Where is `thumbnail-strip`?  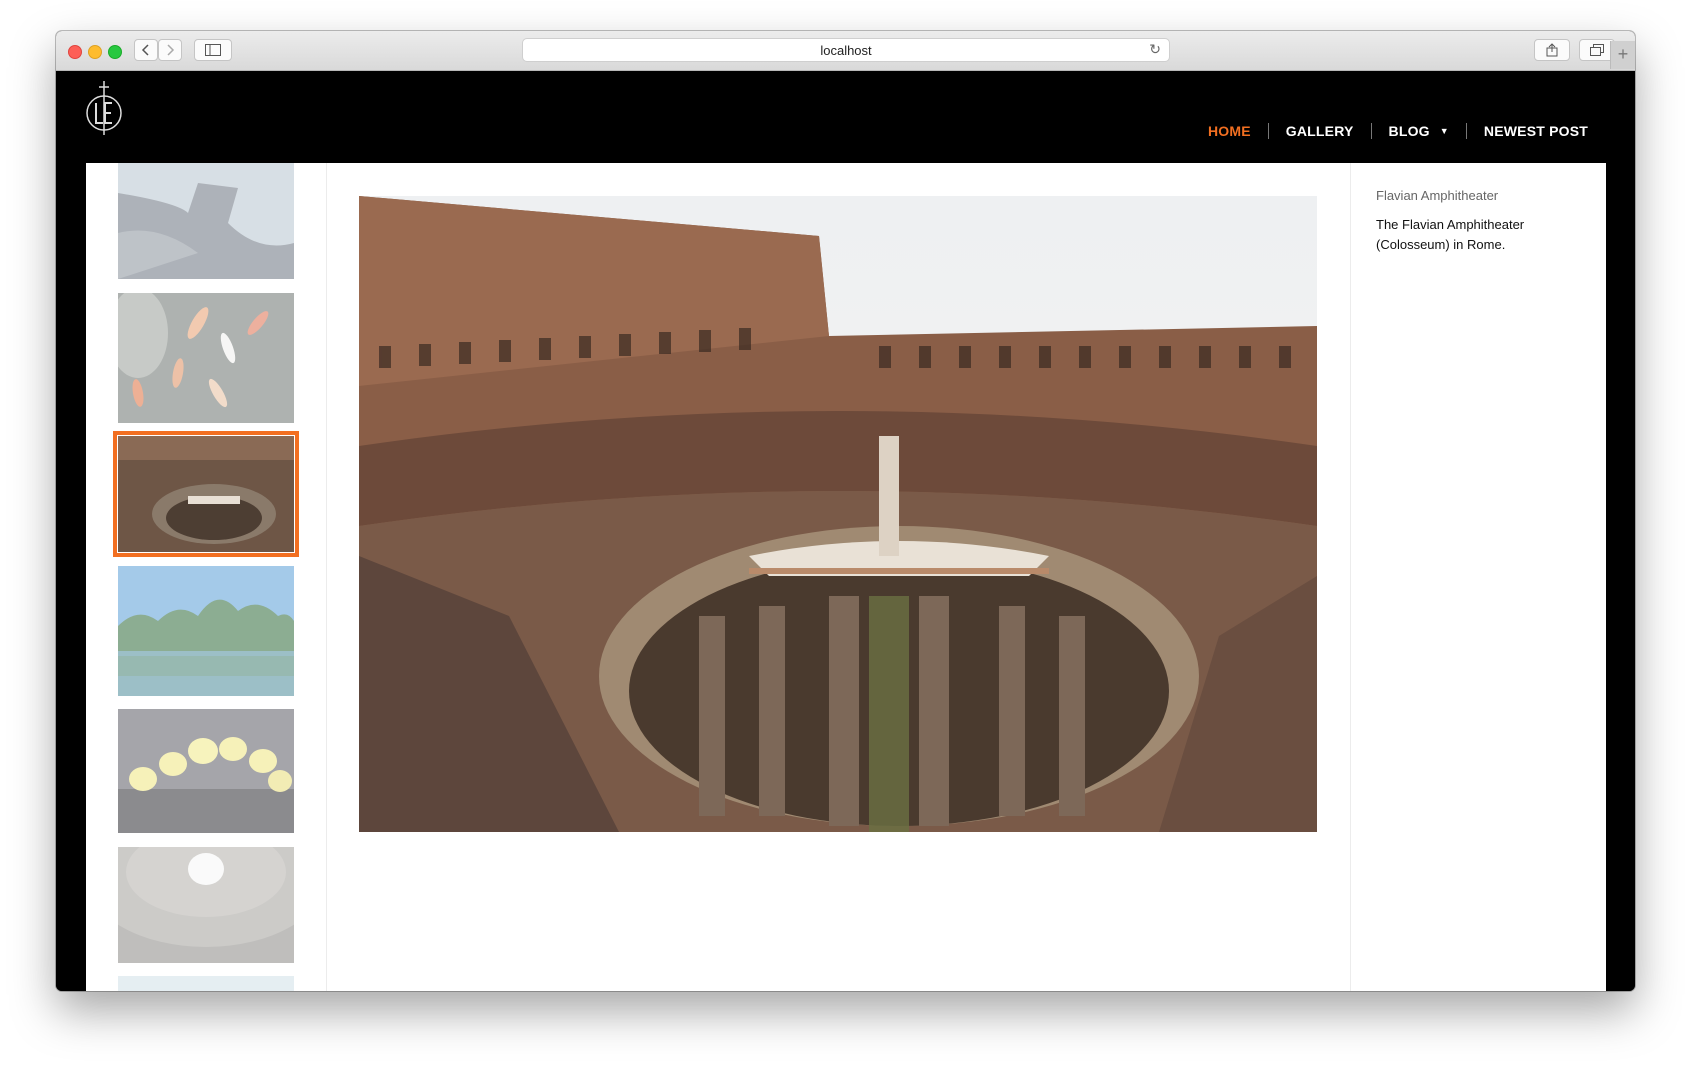 thumbnail-strip is located at coordinates (206, 577).